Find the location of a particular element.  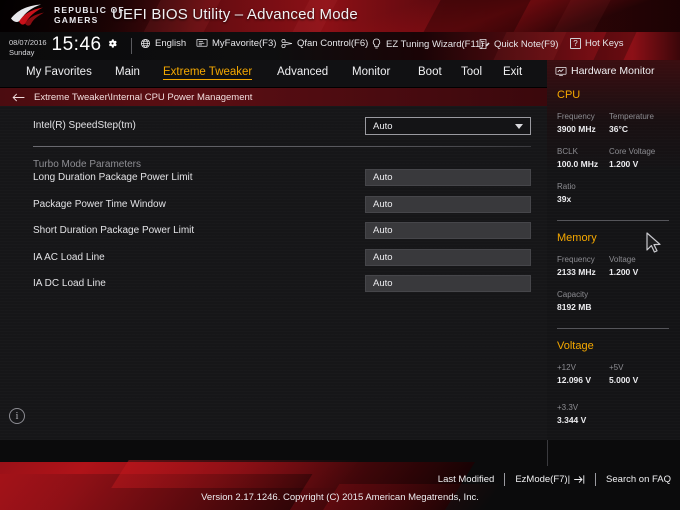

tab-advanced: Advanced is located at coordinates (302, 72).